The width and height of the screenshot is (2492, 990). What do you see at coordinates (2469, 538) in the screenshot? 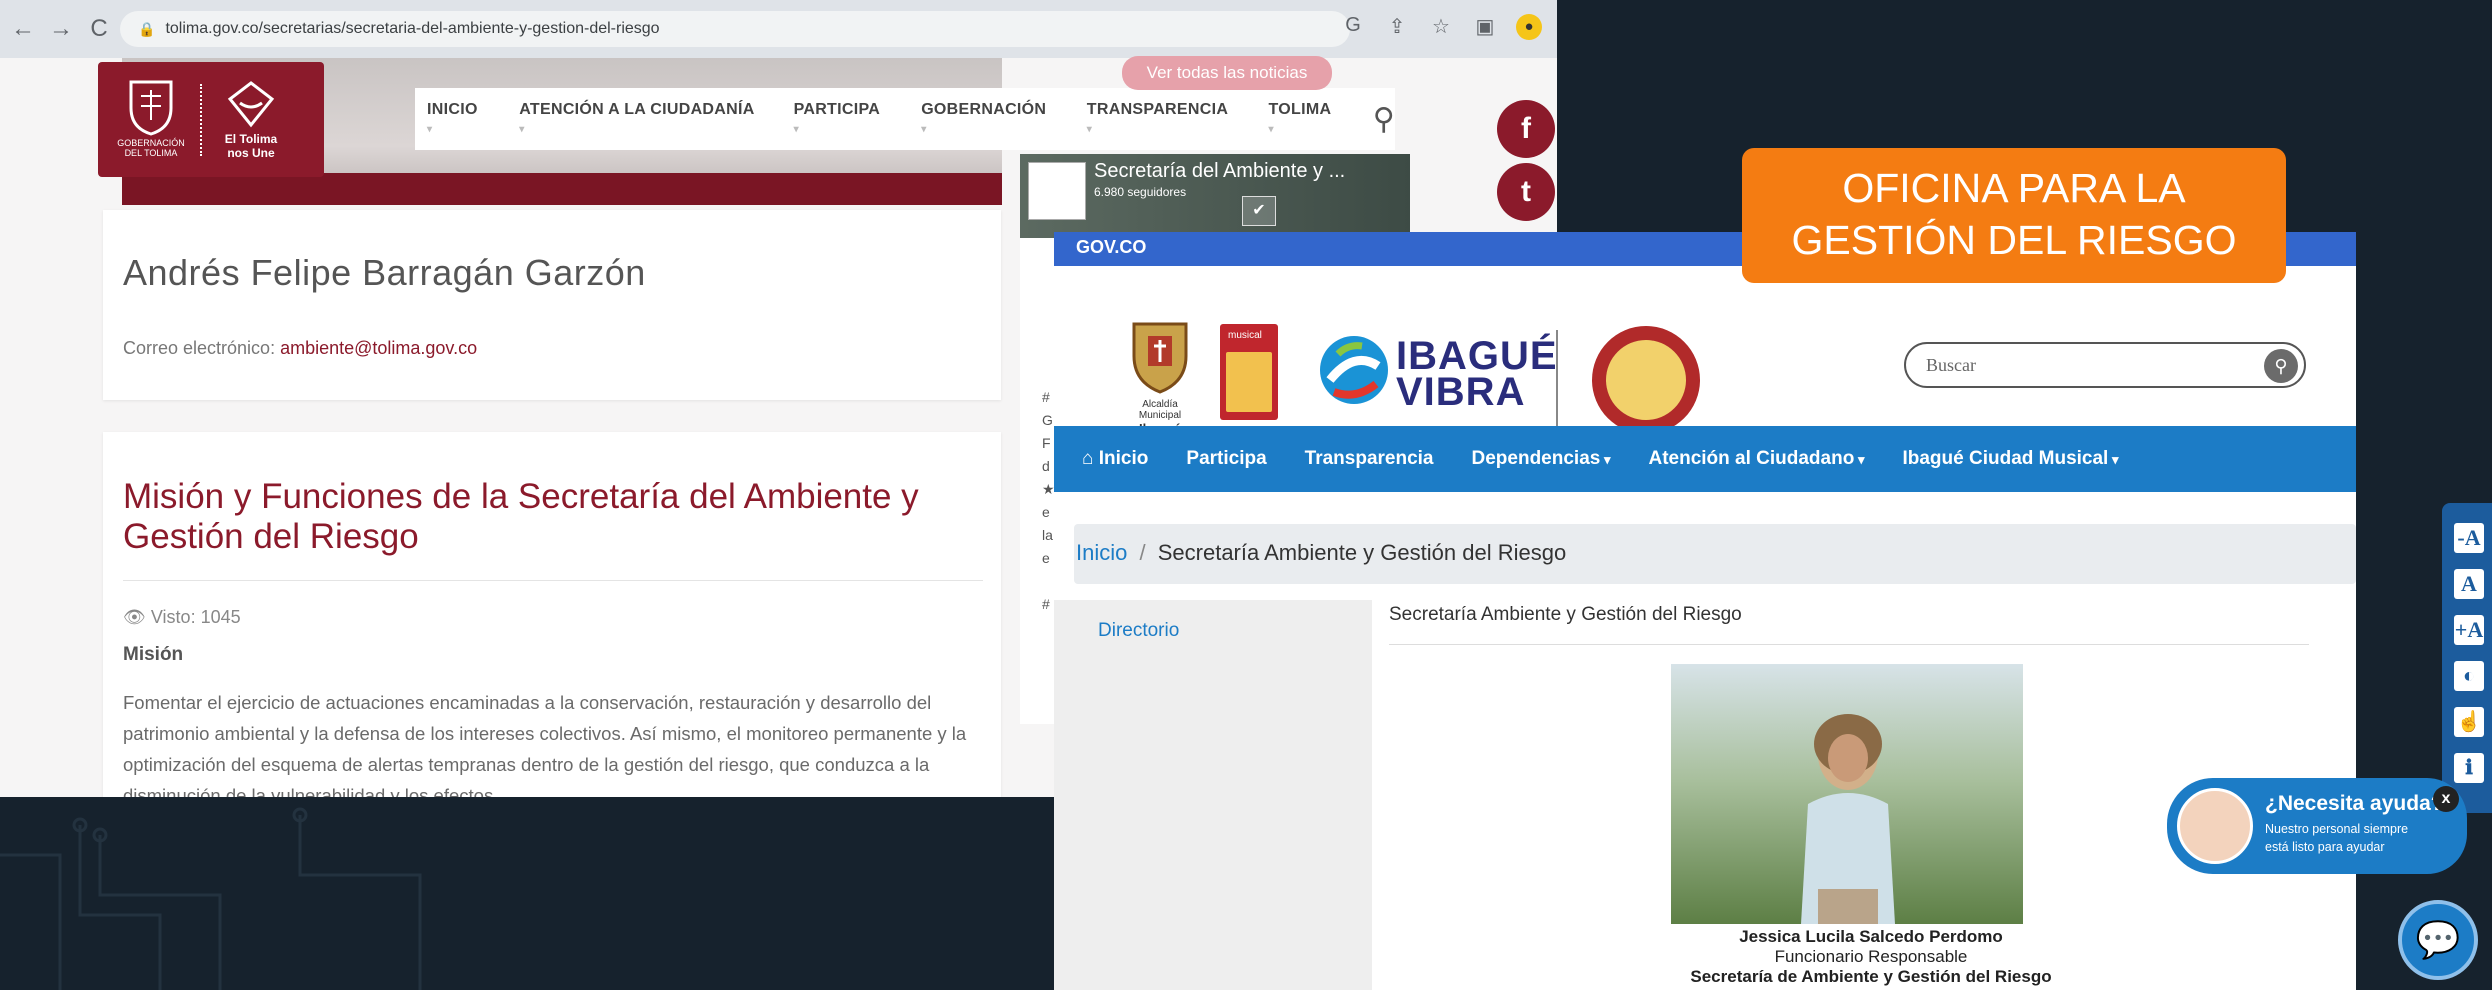
I see `decrease-font-button: -A` at bounding box center [2469, 538].